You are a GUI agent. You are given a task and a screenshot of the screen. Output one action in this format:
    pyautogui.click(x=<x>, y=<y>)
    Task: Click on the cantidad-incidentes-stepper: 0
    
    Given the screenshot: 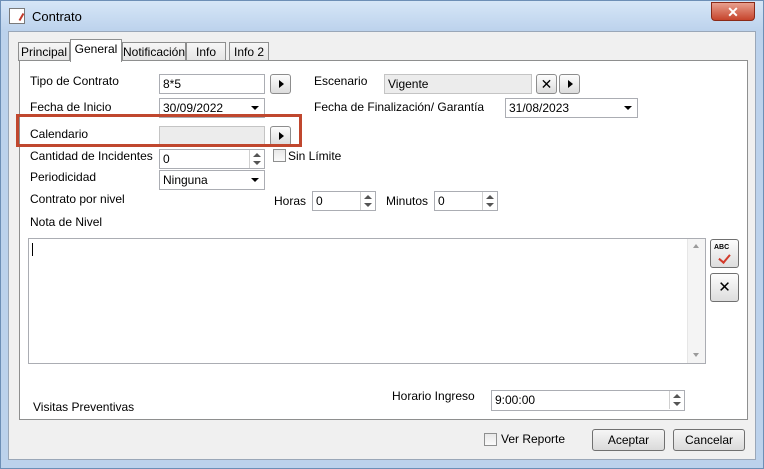 What is the action you would take?
    pyautogui.click(x=212, y=159)
    